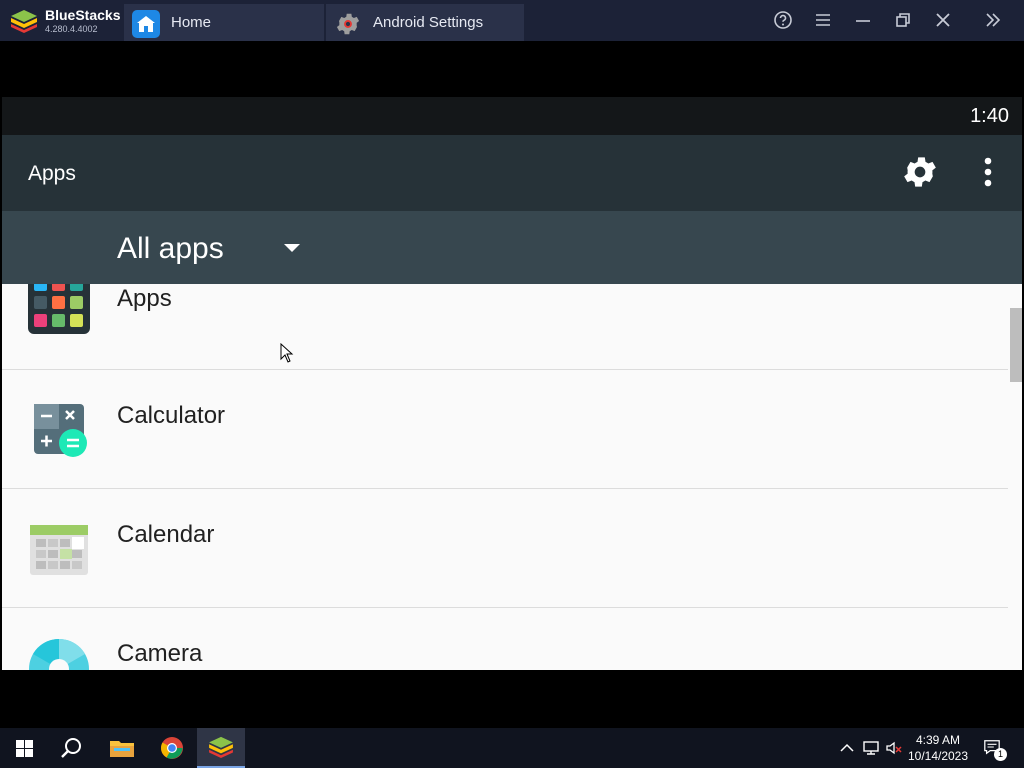  Describe the element at coordinates (52, 173) in the screenshot. I see `page-title: Apps` at that location.